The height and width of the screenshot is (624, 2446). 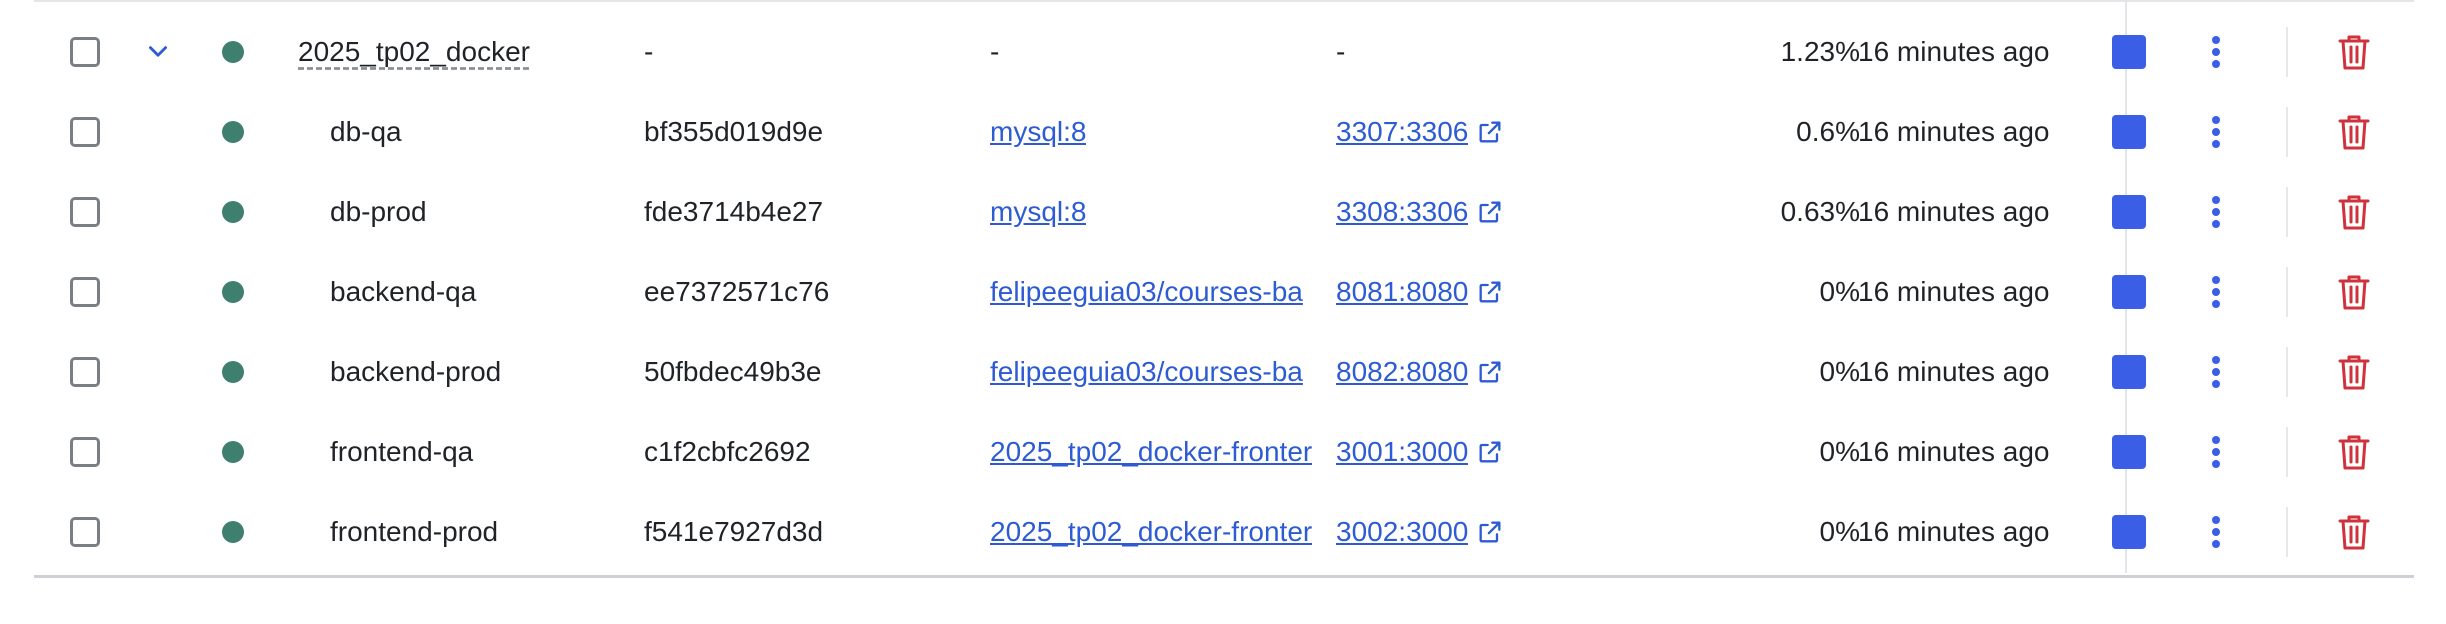 I want to click on port: -, so click(x=1341, y=51).